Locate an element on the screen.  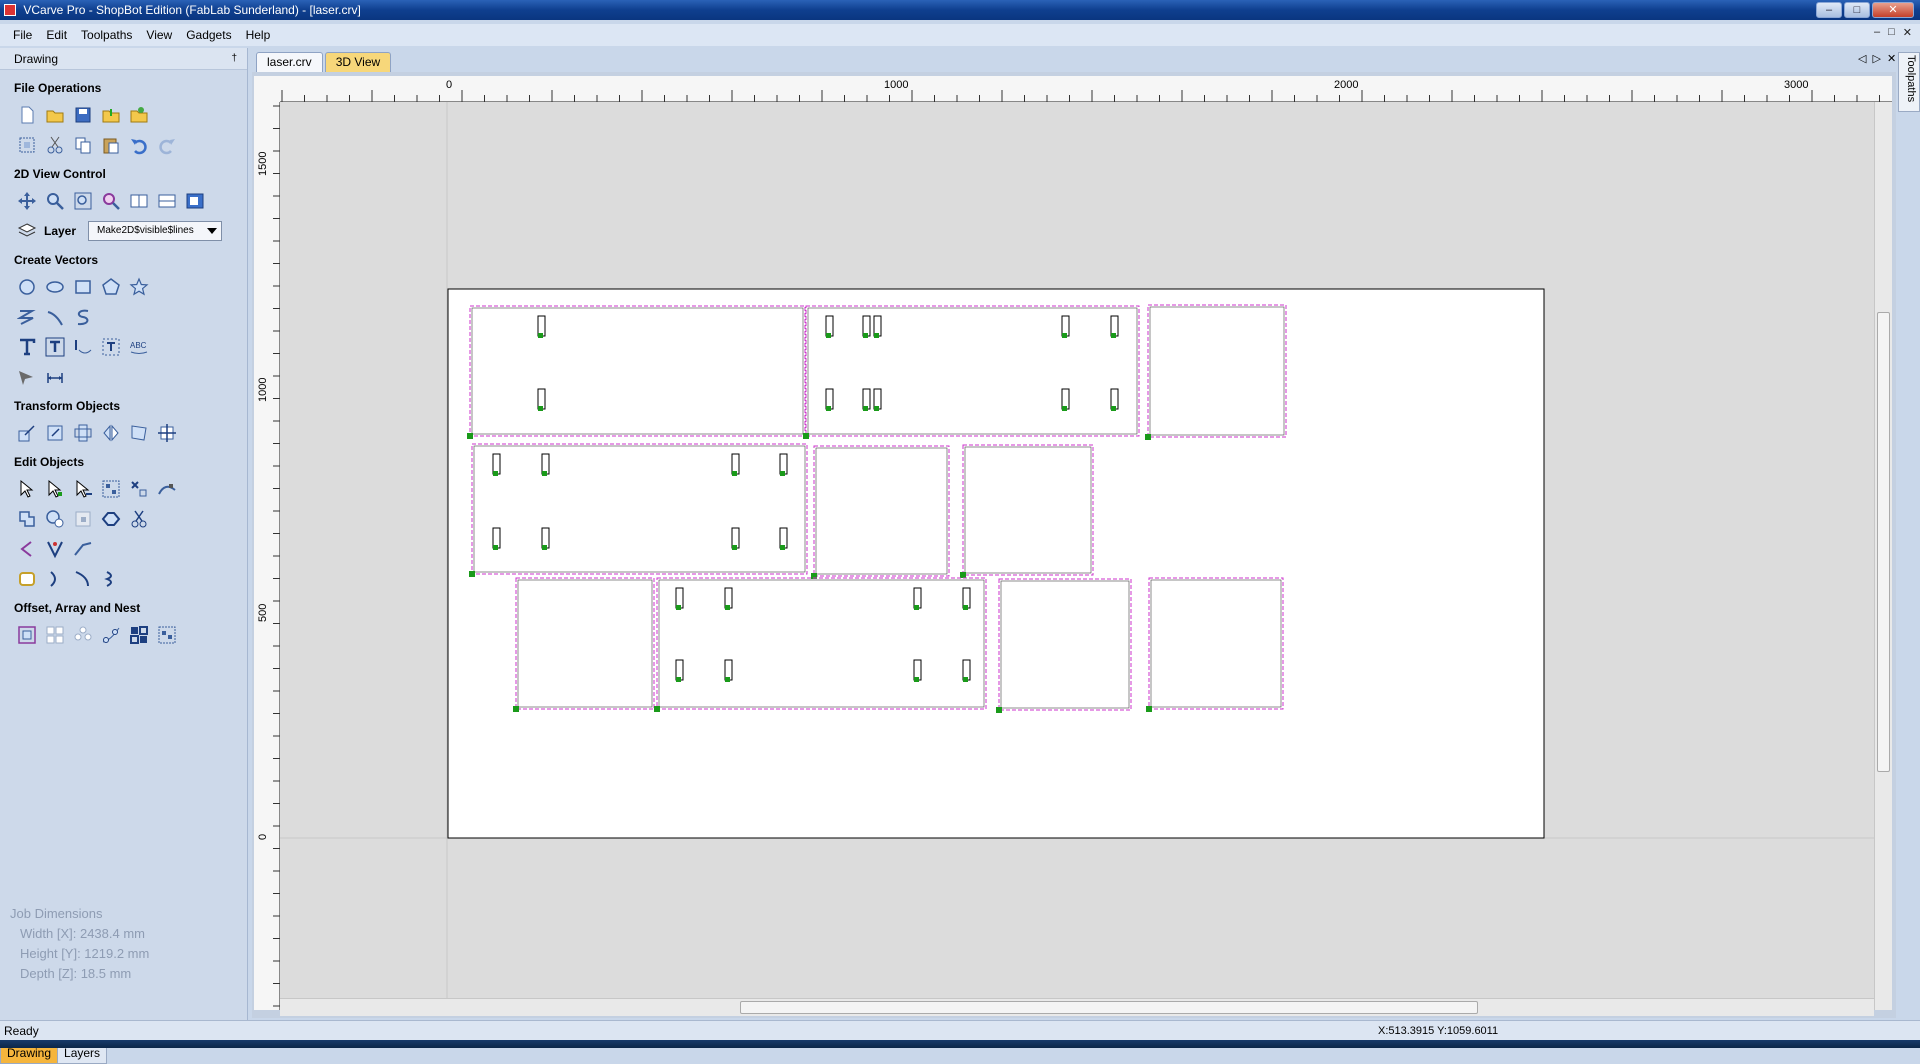
close-button: ✕ is located at coordinates (1893, 10).